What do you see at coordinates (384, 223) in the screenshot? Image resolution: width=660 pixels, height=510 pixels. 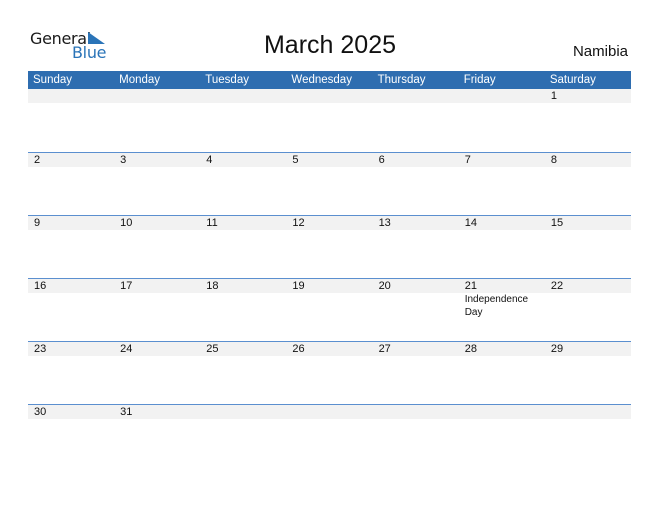 I see `day-number: 13` at bounding box center [384, 223].